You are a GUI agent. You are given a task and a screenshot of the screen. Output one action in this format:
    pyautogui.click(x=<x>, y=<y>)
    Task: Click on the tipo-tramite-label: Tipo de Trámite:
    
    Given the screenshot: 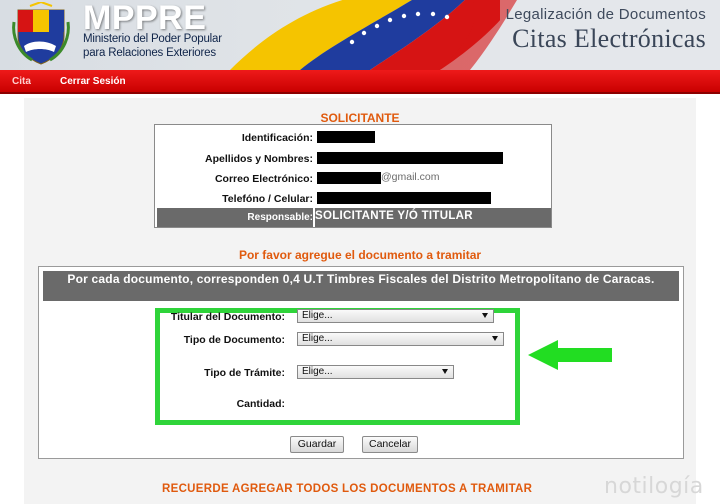 What is the action you would take?
    pyautogui.click(x=244, y=373)
    